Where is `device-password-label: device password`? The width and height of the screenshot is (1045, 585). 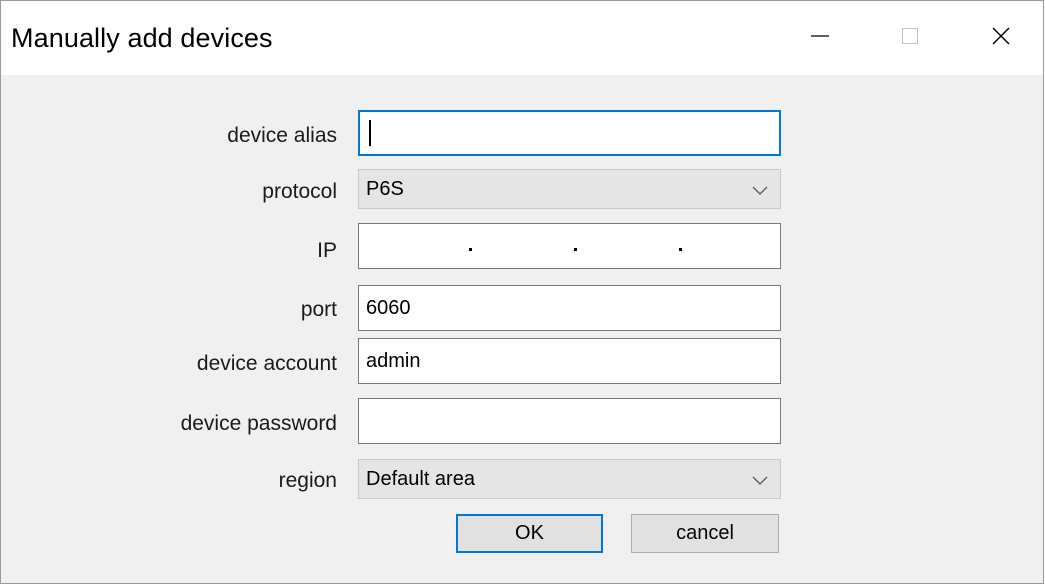
device-password-label: device password is located at coordinates (258, 423).